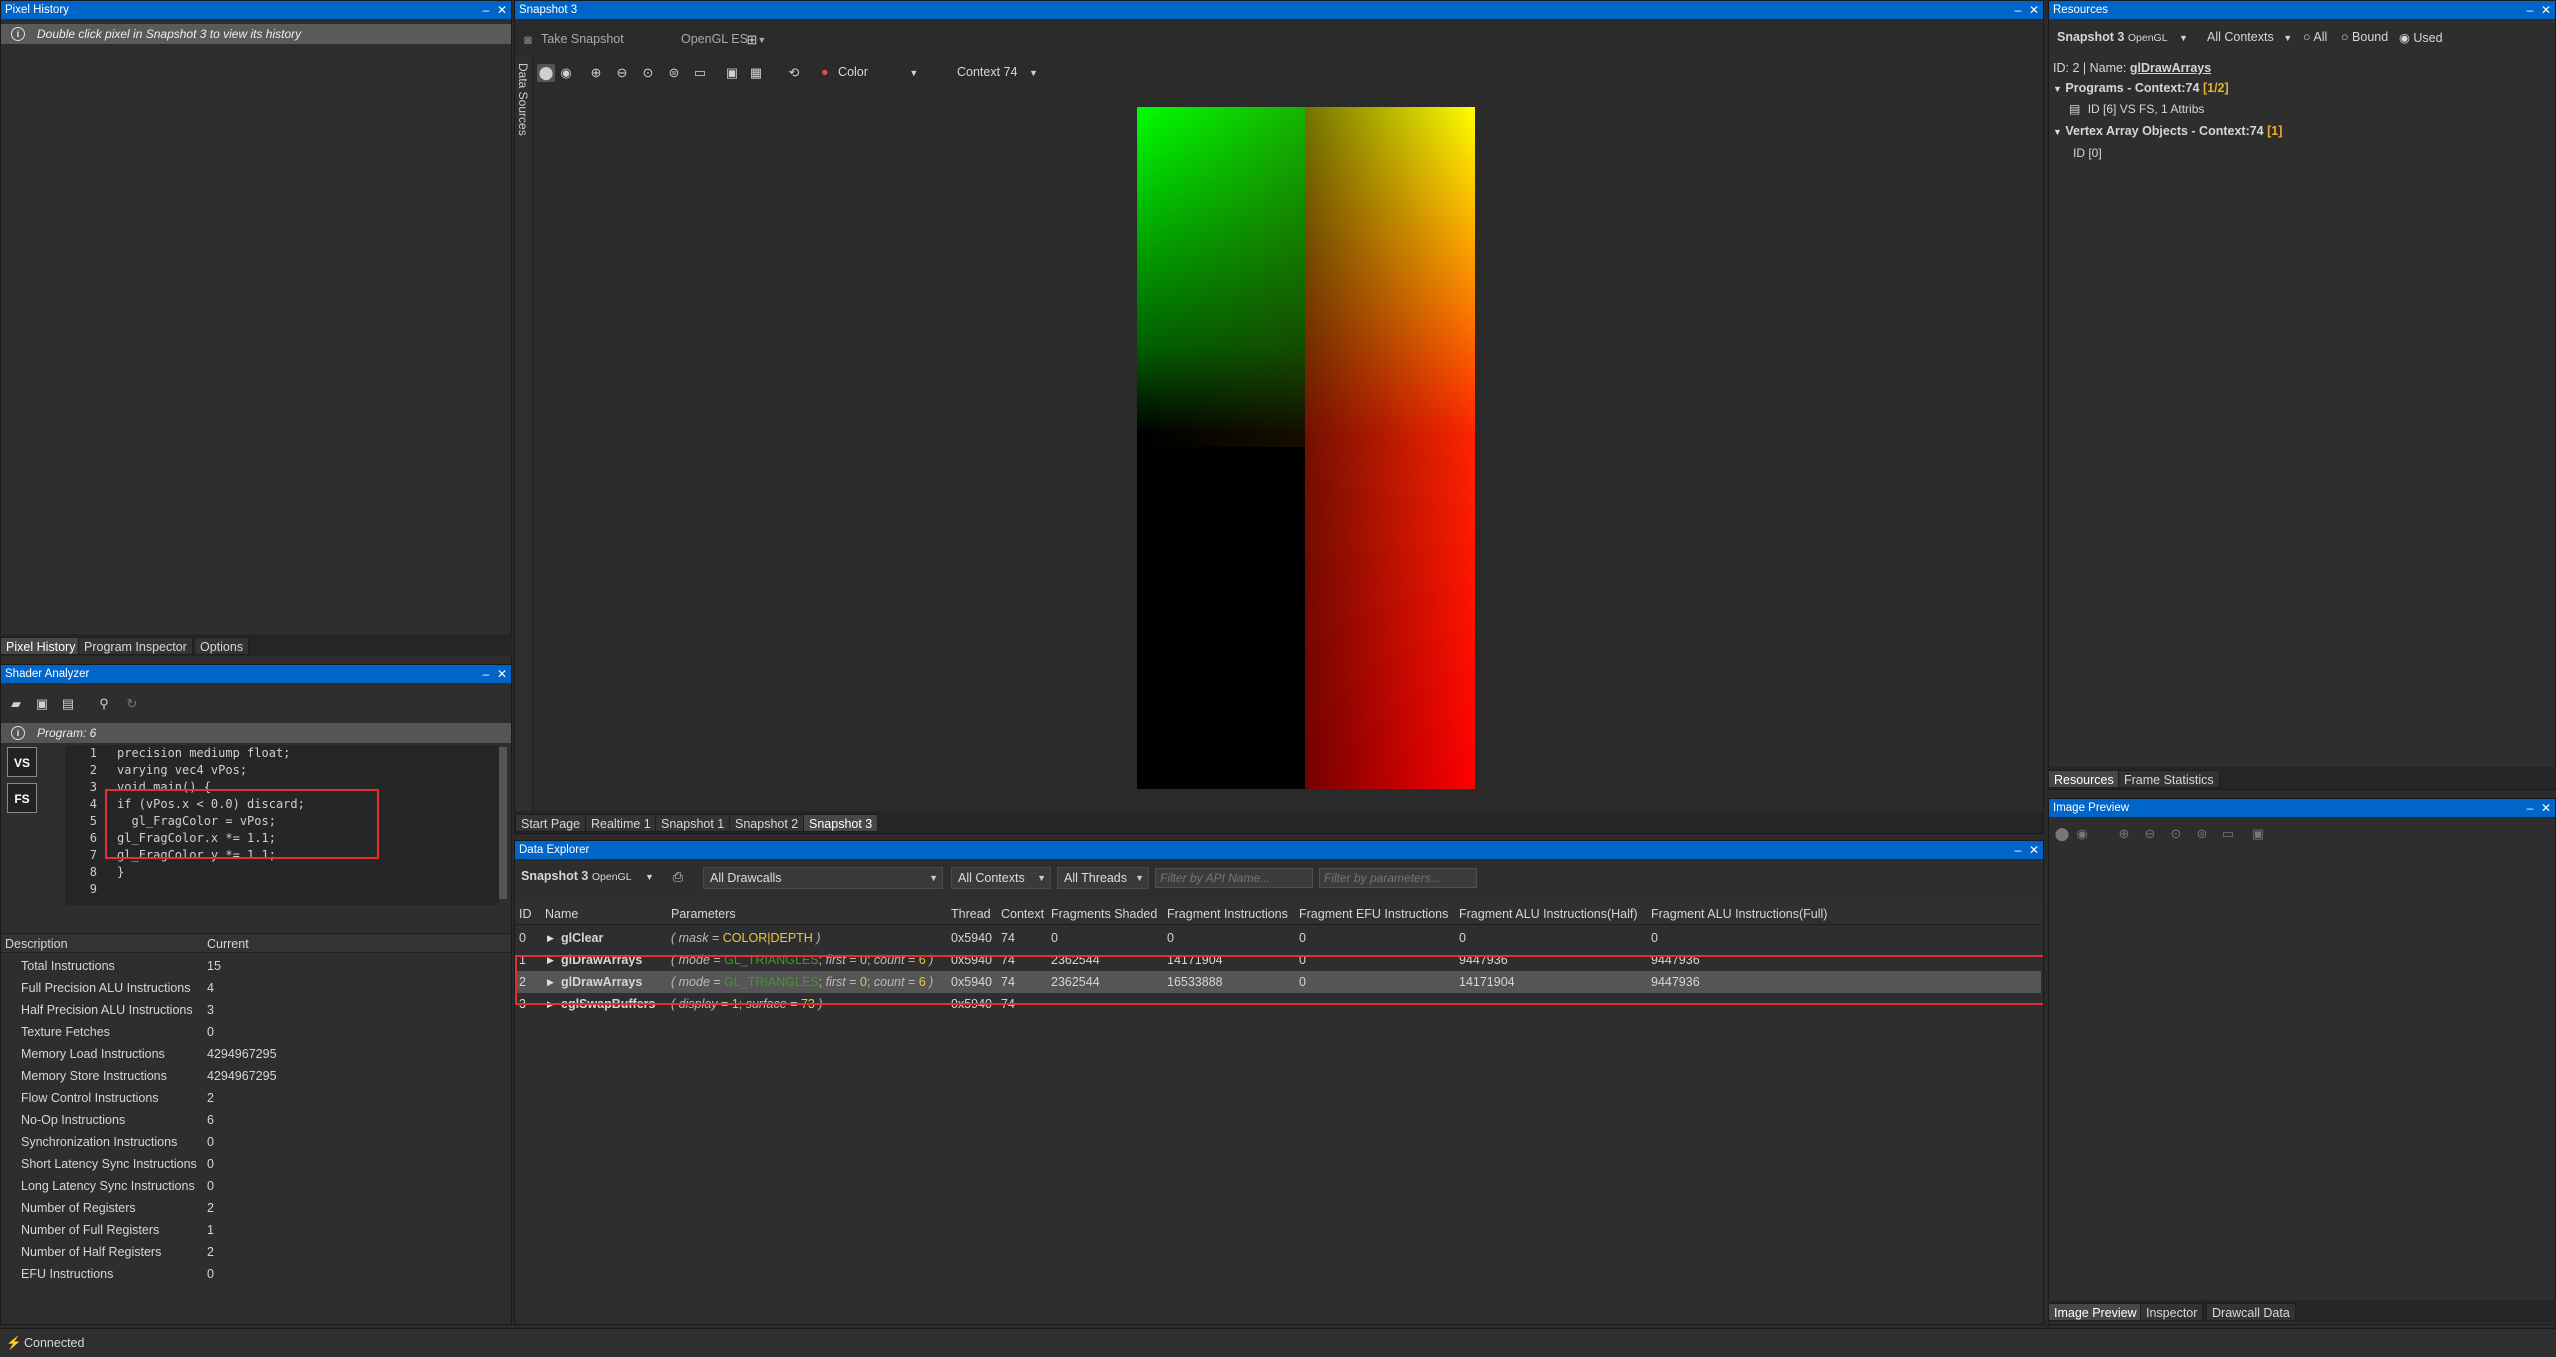 This screenshot has height=1357, width=2556. Describe the element at coordinates (1022, 914) in the screenshot. I see `column-header: Context` at that location.